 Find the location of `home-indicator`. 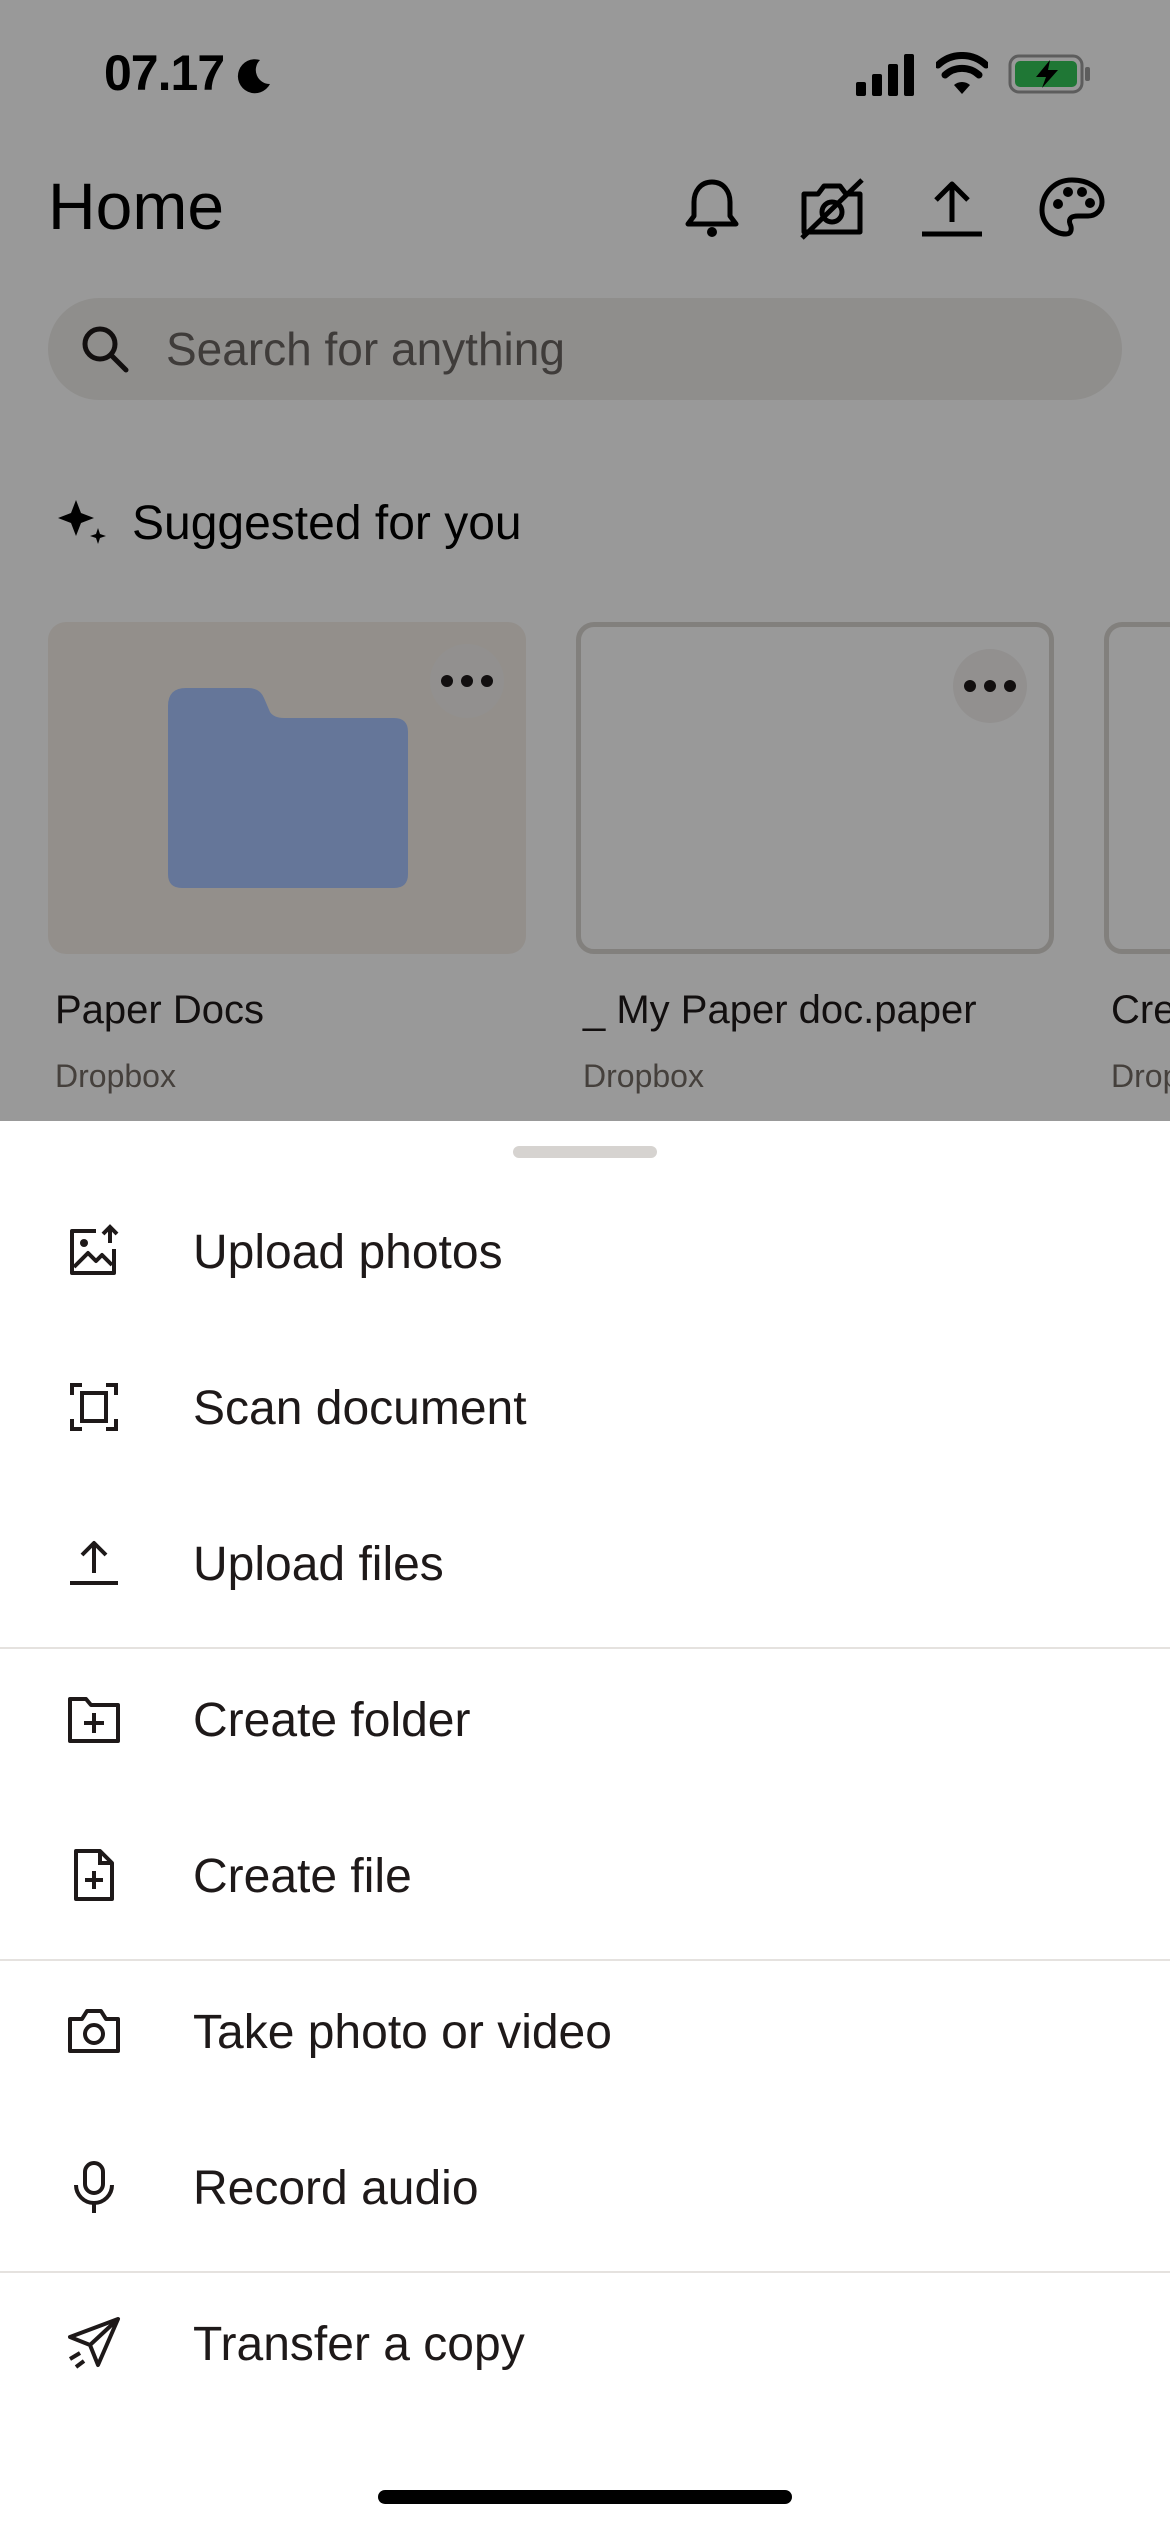

home-indicator is located at coordinates (585, 2497).